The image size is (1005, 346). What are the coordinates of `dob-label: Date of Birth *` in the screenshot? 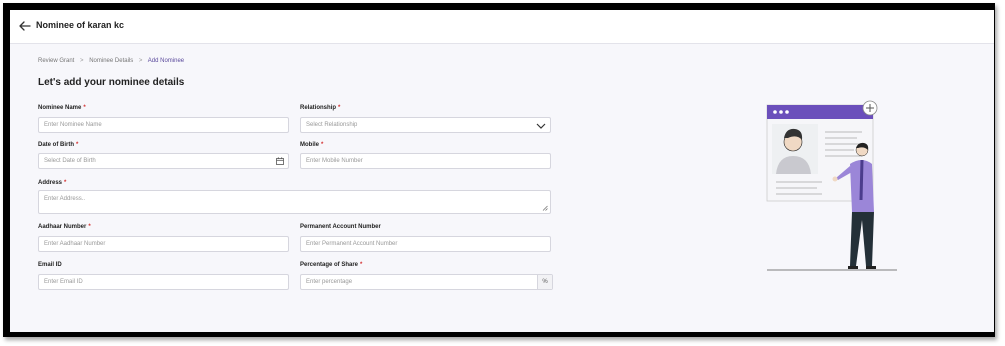 It's located at (58, 145).